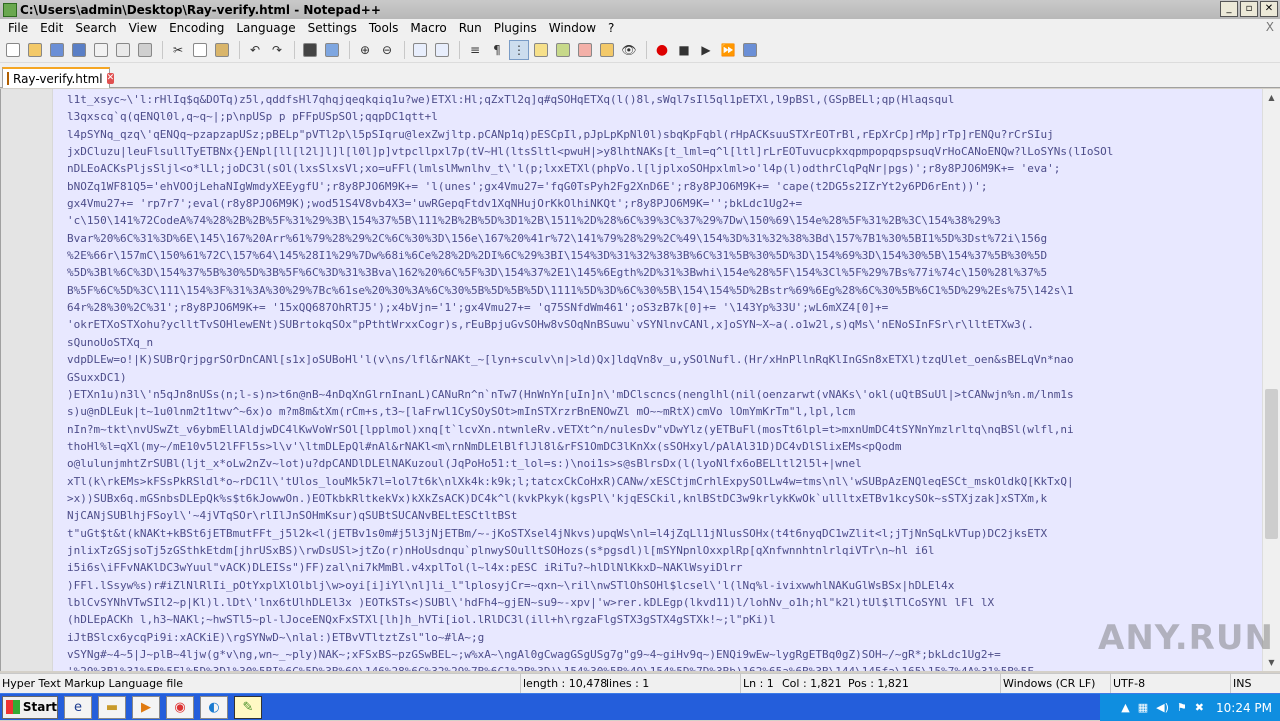  What do you see at coordinates (640, 75) in the screenshot?
I see `tab-bar: Ray-verify.html ✕` at bounding box center [640, 75].